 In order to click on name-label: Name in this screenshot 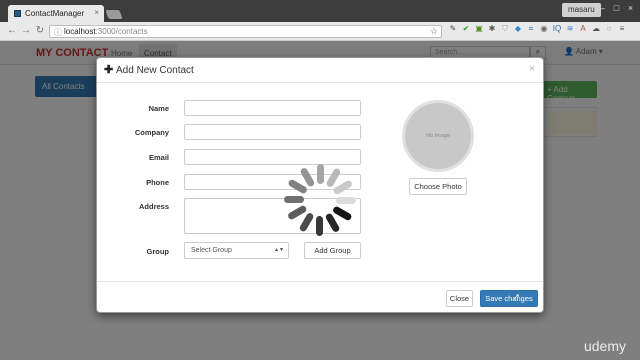, I will do `click(158, 108)`.